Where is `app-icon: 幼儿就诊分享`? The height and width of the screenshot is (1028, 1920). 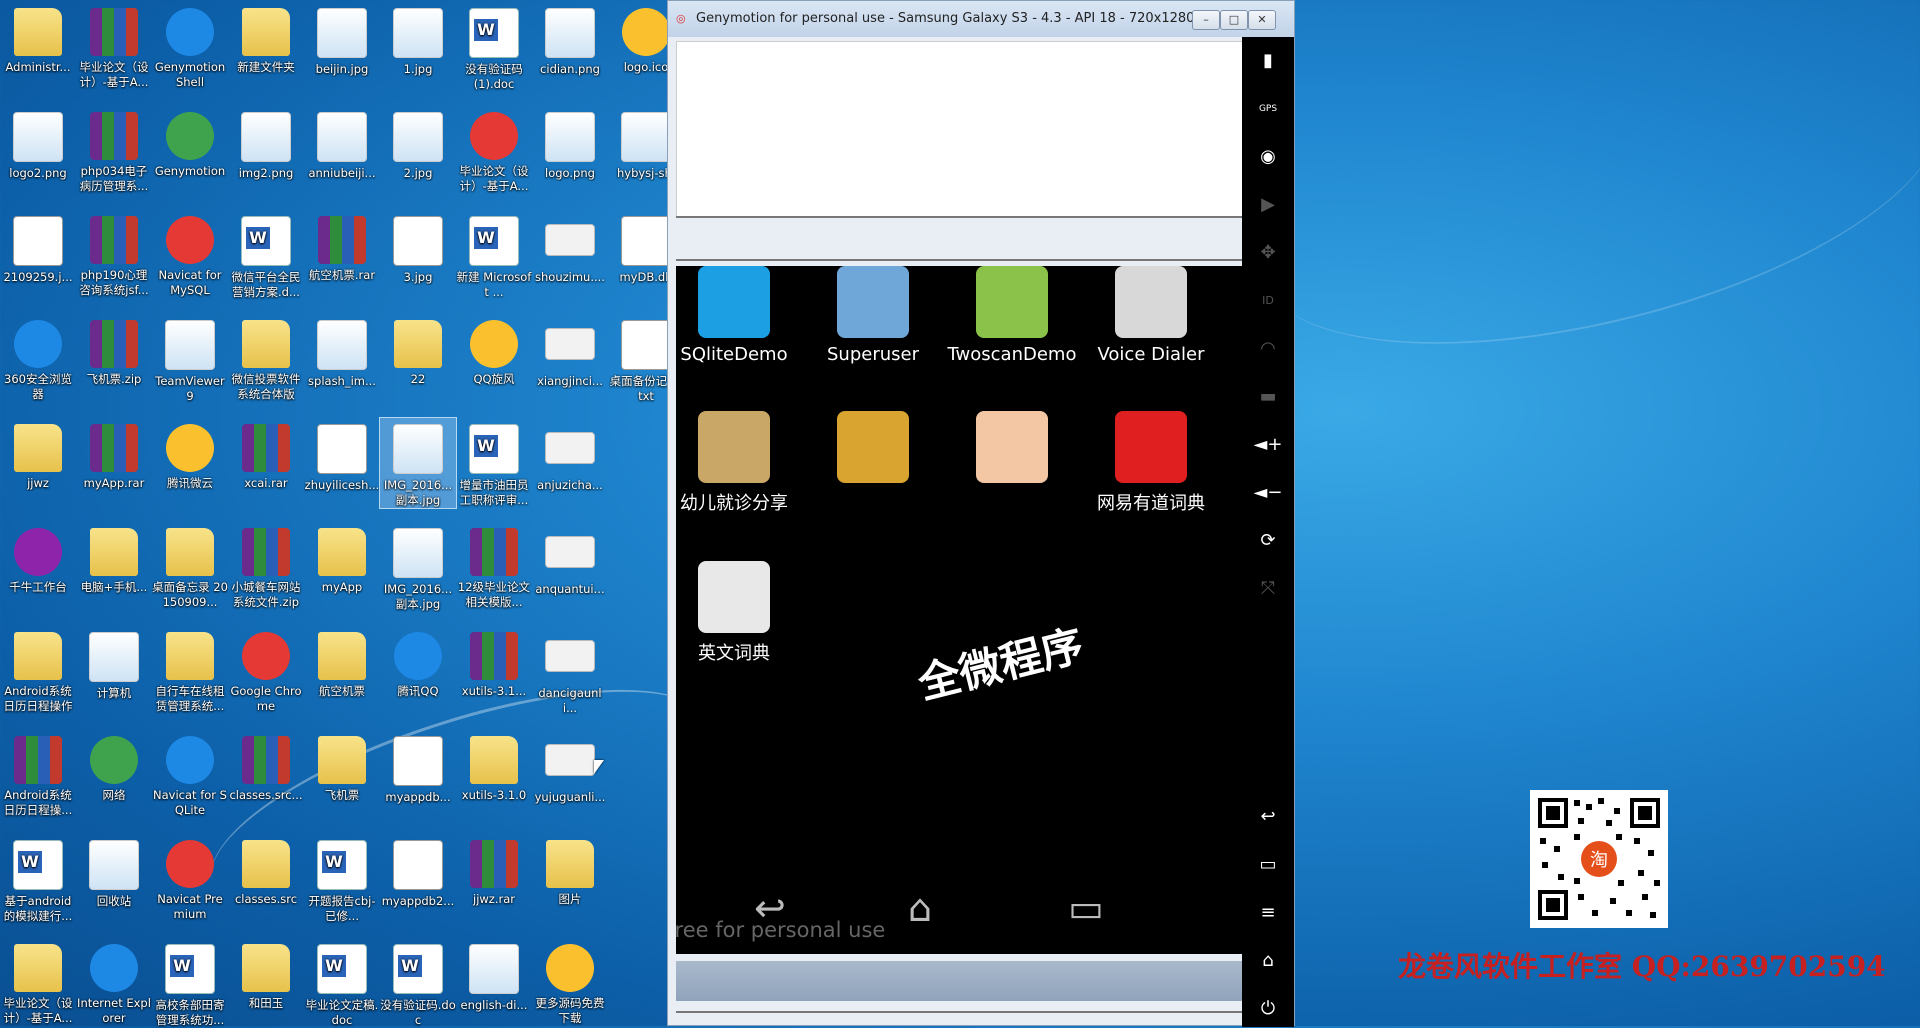
app-icon: 幼儿就诊分享 is located at coordinates (740, 463).